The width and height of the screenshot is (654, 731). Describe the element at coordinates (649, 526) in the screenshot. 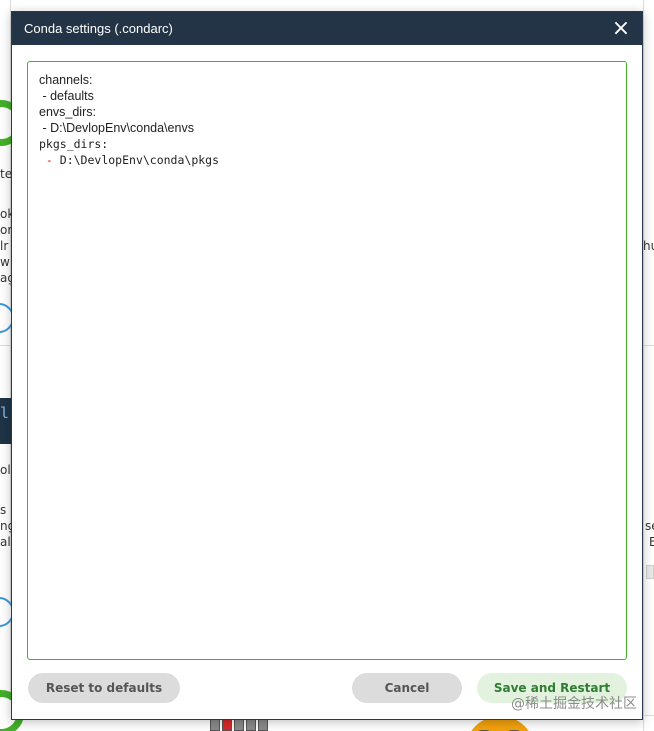

I see `bg-text: se` at that location.